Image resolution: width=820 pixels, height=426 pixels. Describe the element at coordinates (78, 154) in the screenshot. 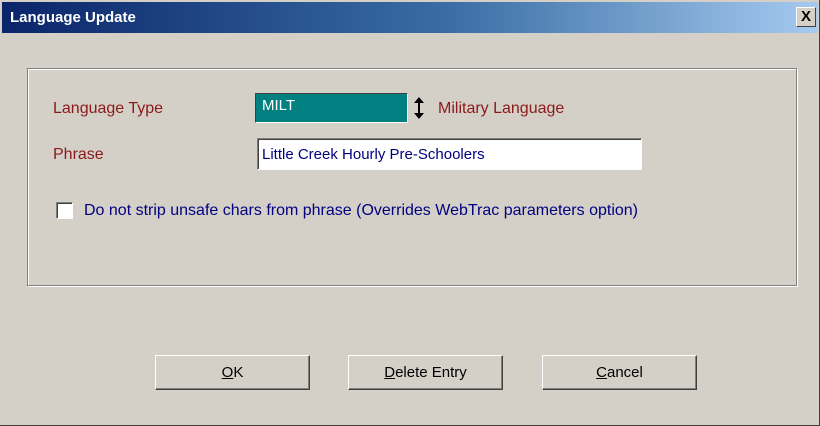

I see `phrase-label: Phrase` at that location.